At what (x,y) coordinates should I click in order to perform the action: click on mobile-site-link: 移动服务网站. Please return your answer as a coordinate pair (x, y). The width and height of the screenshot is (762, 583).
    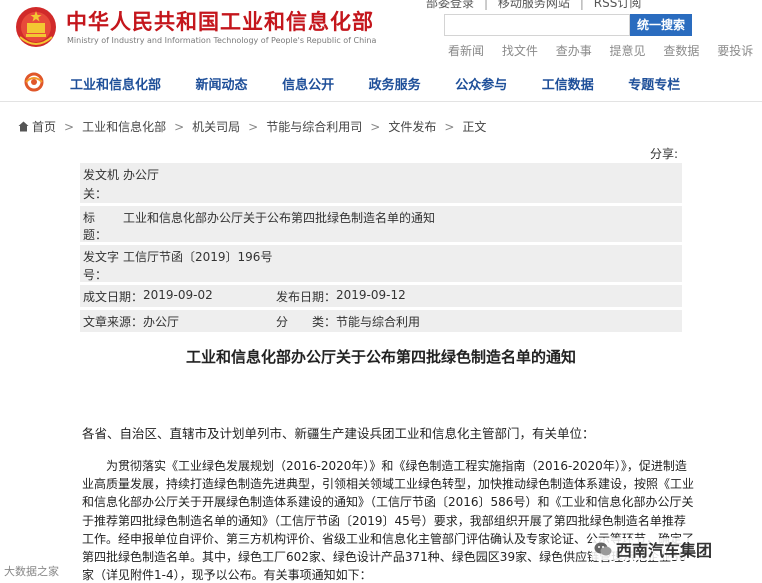
    Looking at the image, I should click on (534, 5).